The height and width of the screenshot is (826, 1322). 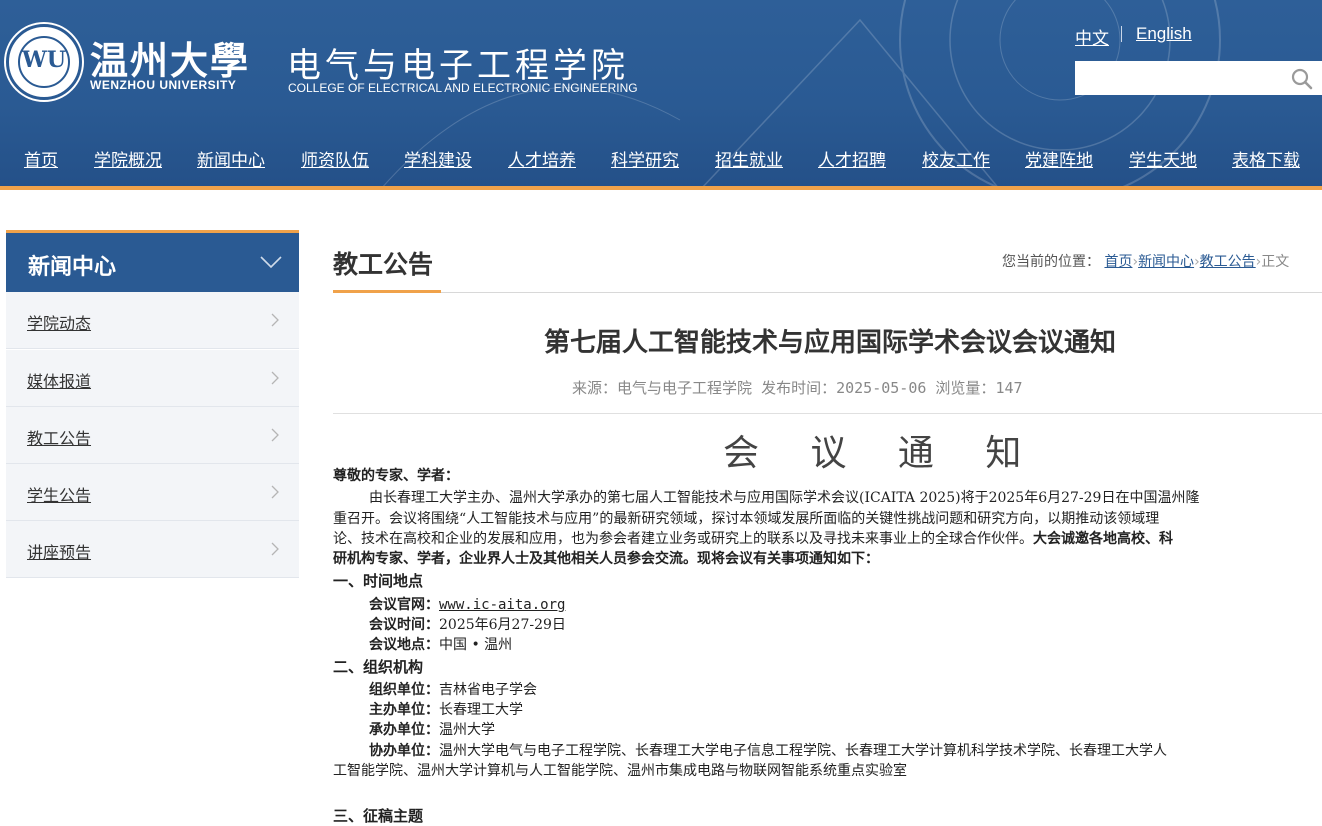 I want to click on nav-item-admission: 招生就业, so click(x=749, y=158).